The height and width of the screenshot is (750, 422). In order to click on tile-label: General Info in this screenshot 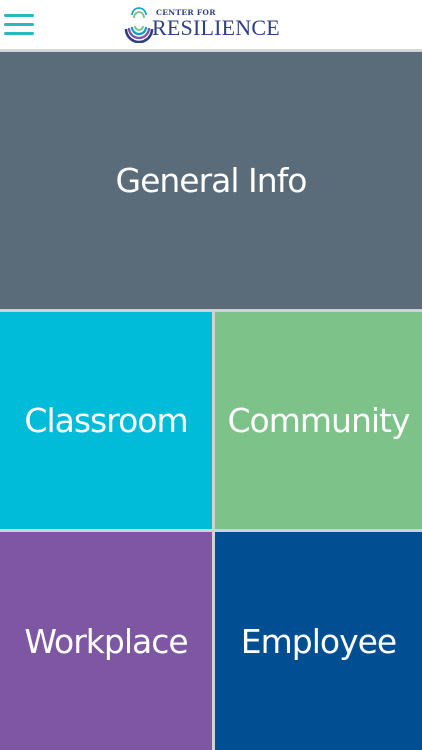, I will do `click(211, 180)`.